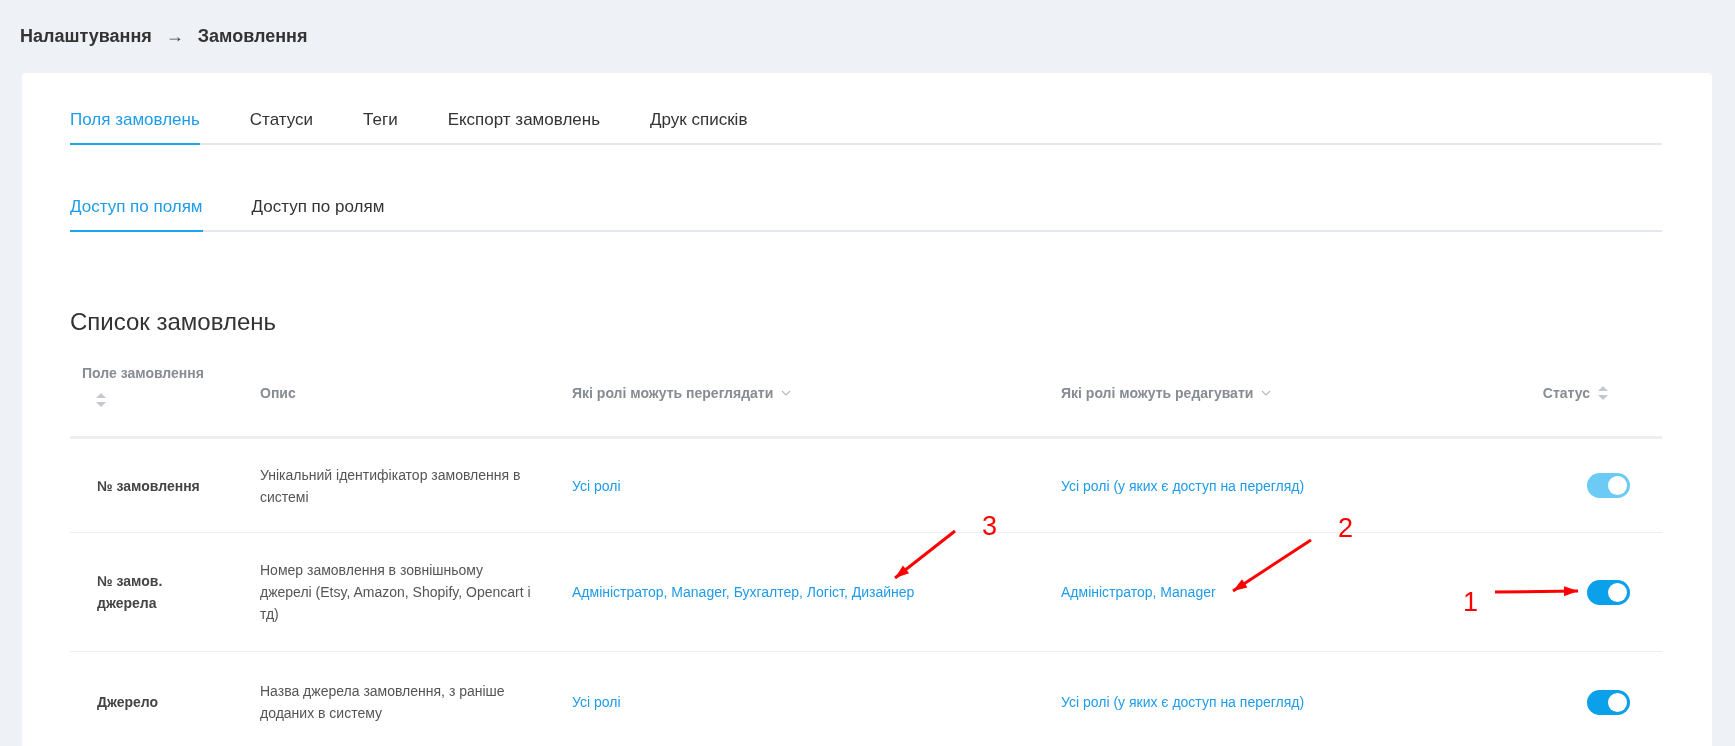 Image resolution: width=1735 pixels, height=746 pixels. Describe the element at coordinates (136, 209) in the screenshot. I see `tab: Доступ по полям` at that location.